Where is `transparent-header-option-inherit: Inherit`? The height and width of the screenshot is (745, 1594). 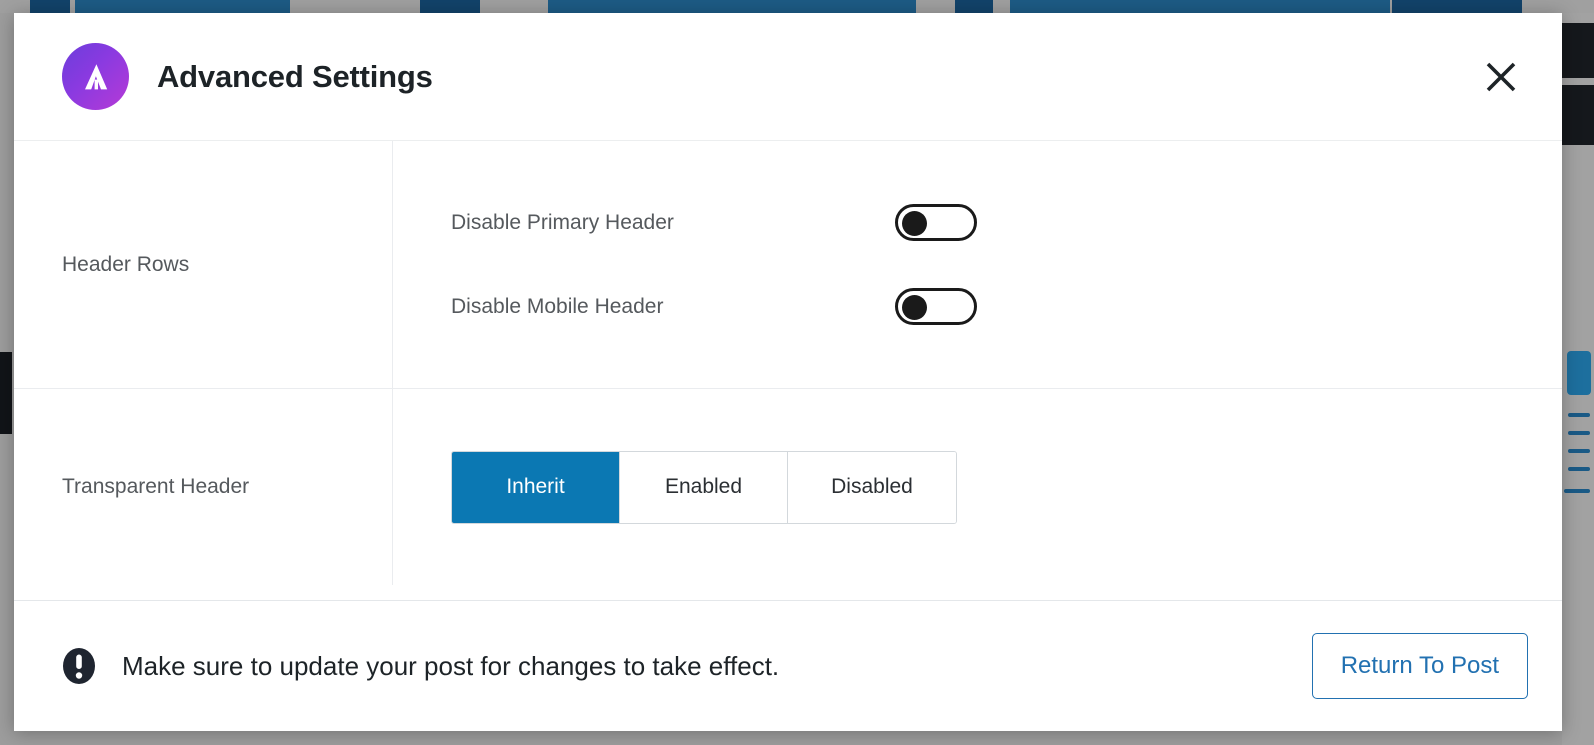 transparent-header-option-inherit: Inherit is located at coordinates (536, 487).